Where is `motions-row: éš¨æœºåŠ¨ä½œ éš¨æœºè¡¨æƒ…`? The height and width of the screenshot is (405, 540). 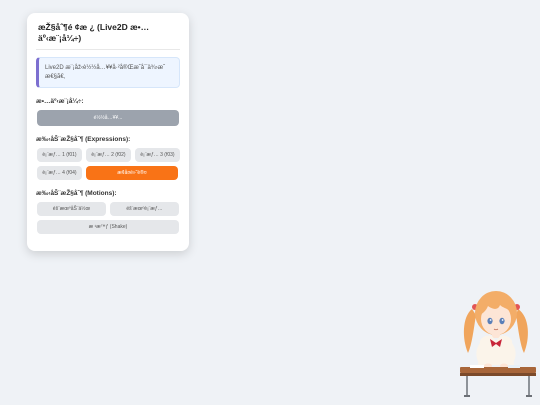 motions-row: éš¨æœºåŠ¨ä½œ éš¨æœºè¡¨æƒ… is located at coordinates (108, 209).